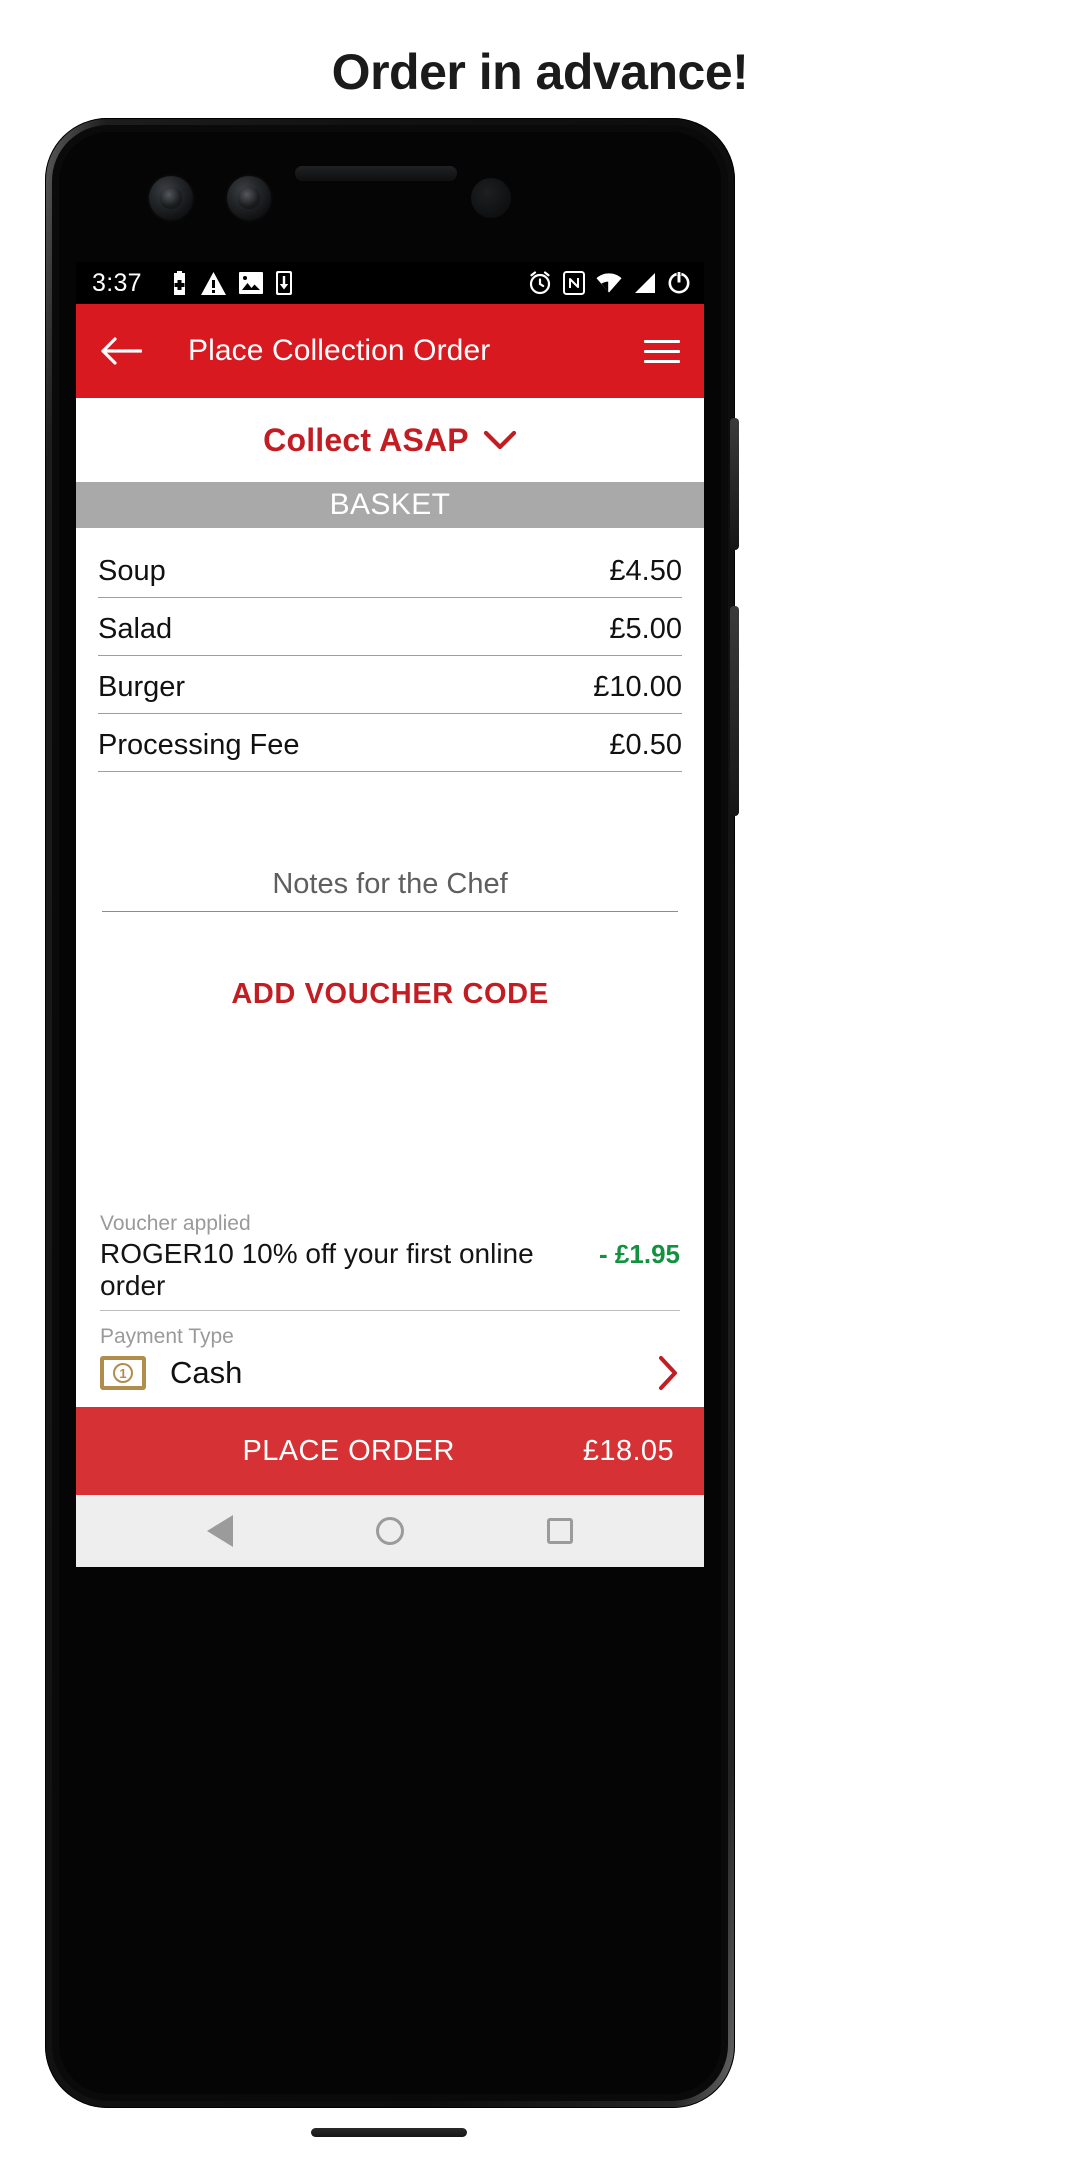 The image size is (1080, 2160). Describe the element at coordinates (540, 283) in the screenshot. I see `alarm-icon` at that location.